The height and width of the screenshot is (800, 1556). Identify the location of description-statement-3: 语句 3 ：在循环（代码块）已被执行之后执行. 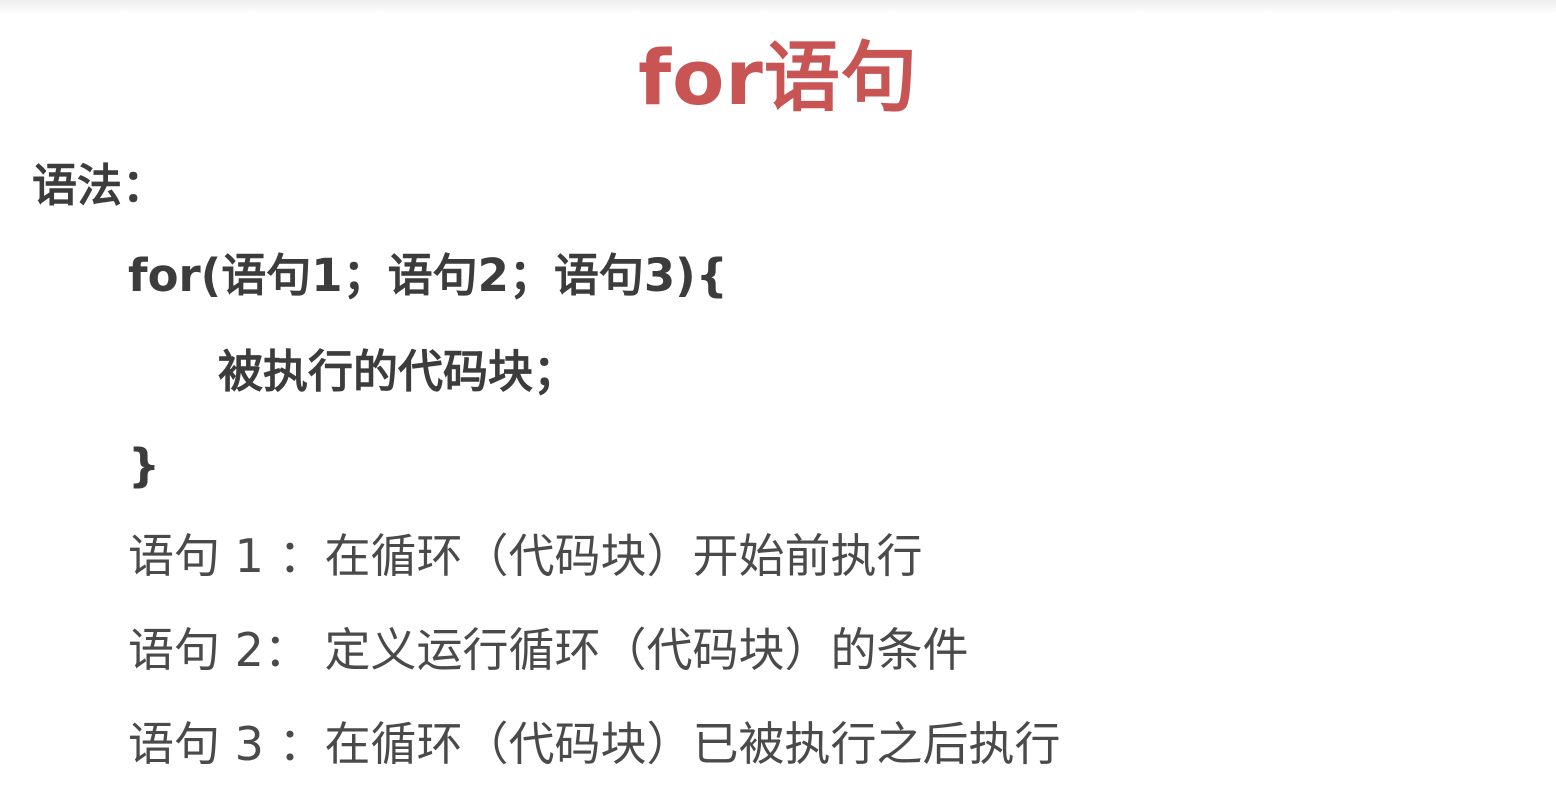
(594, 744).